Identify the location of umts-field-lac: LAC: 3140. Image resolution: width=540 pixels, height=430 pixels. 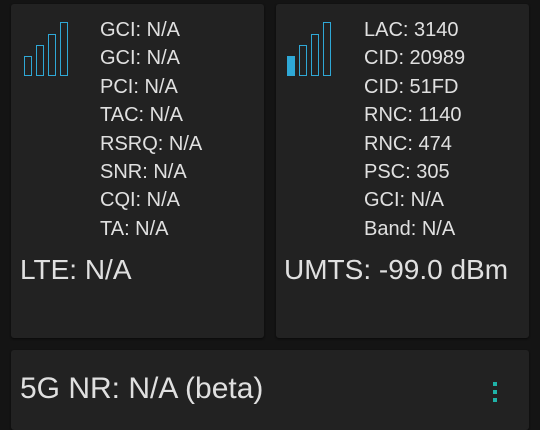
(411, 30).